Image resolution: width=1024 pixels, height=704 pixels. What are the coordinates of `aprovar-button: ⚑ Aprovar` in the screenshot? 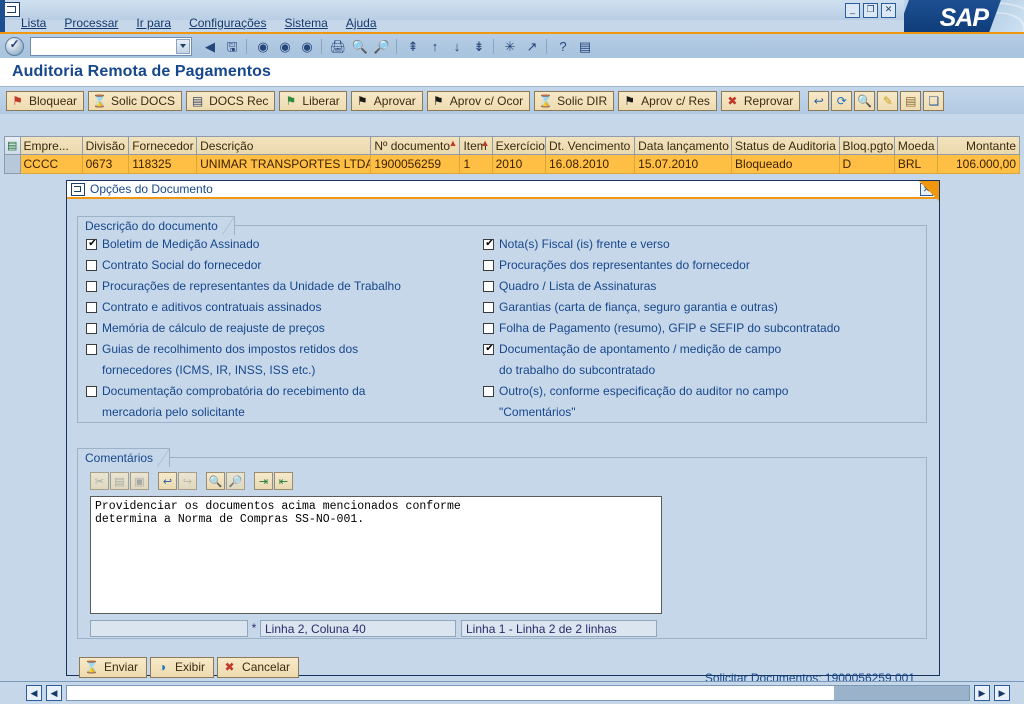 It's located at (386, 101).